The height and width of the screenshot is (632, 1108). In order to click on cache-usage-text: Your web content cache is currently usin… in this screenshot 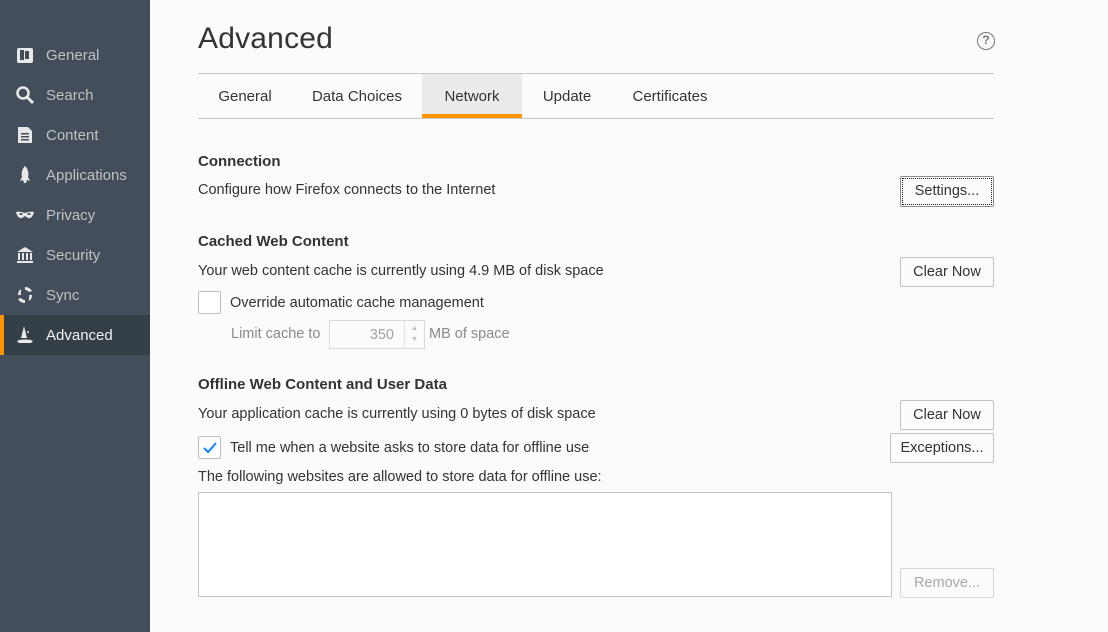, I will do `click(401, 271)`.